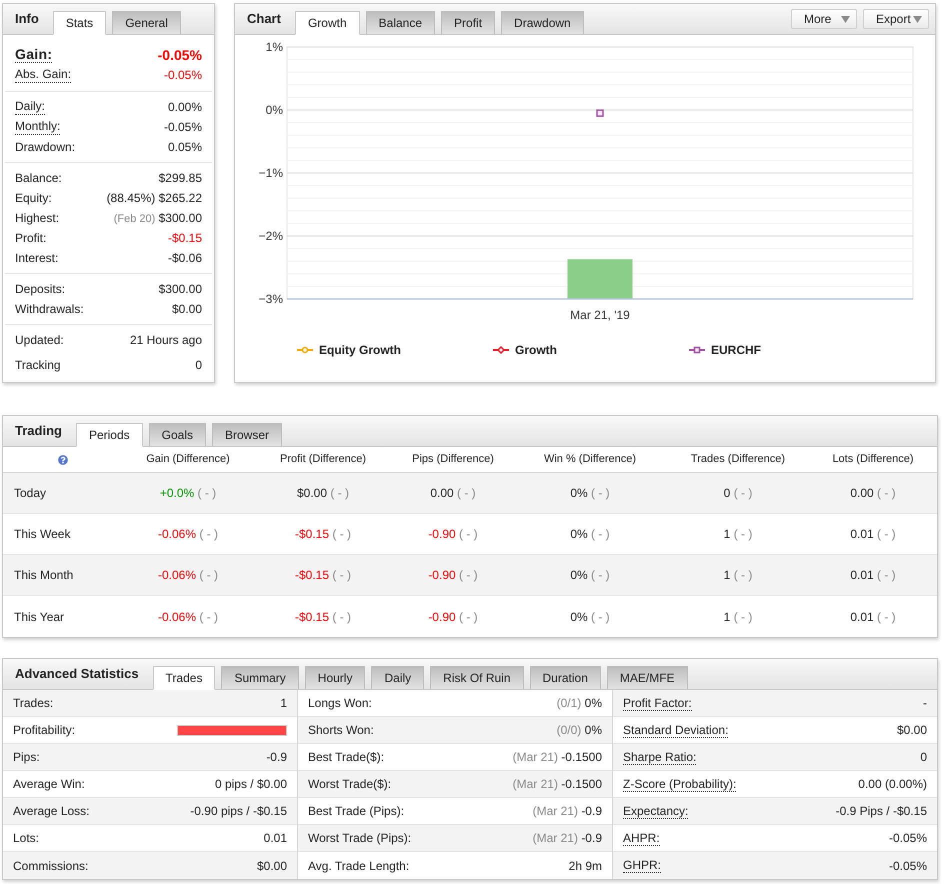 The image size is (949, 887). Describe the element at coordinates (40, 289) in the screenshot. I see `stat-label: Deposits:` at that location.